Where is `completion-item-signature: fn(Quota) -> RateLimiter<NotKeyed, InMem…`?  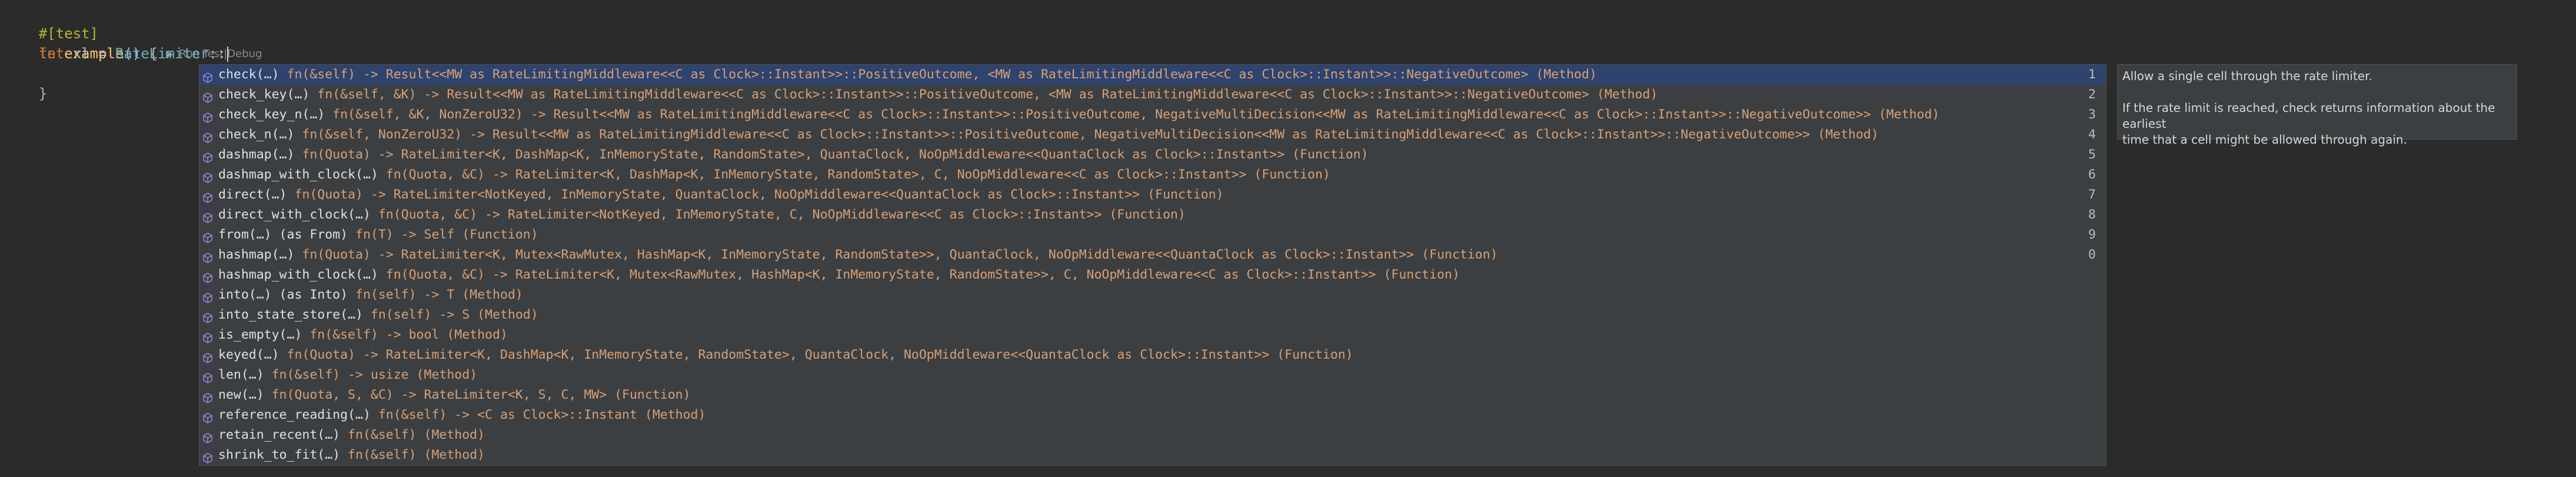 completion-item-signature: fn(Quota) -> RateLimiter<NotKeyed, InMem… is located at coordinates (755, 195).